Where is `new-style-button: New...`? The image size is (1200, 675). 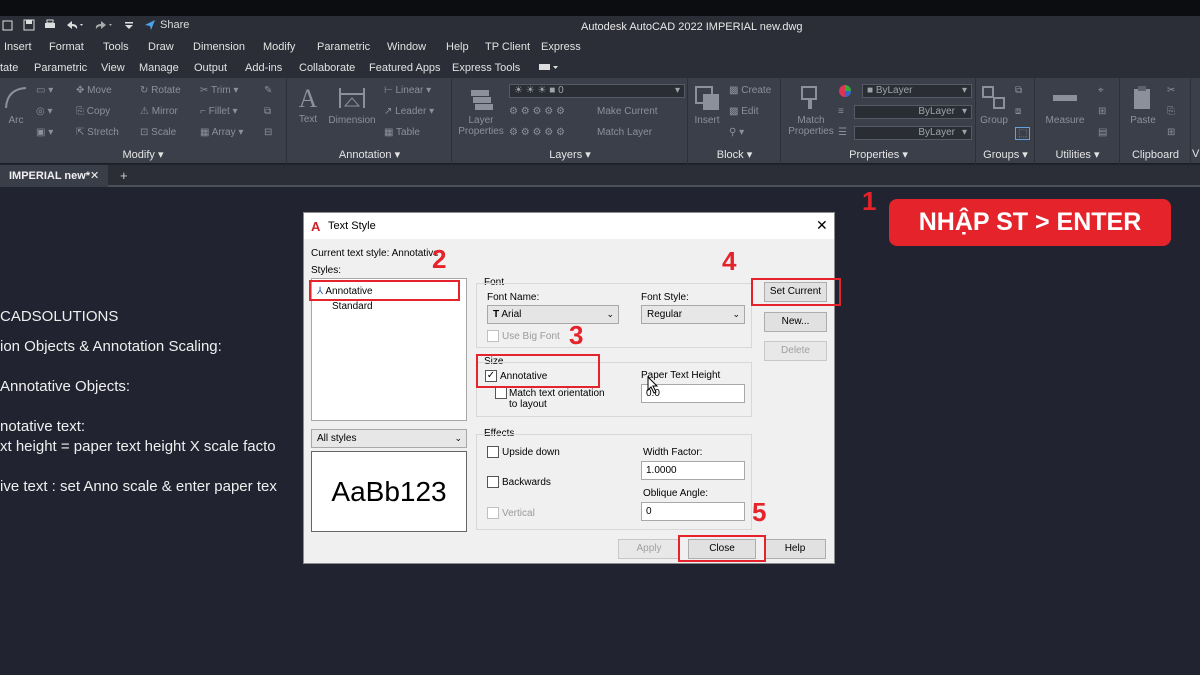 new-style-button: New... is located at coordinates (795, 322).